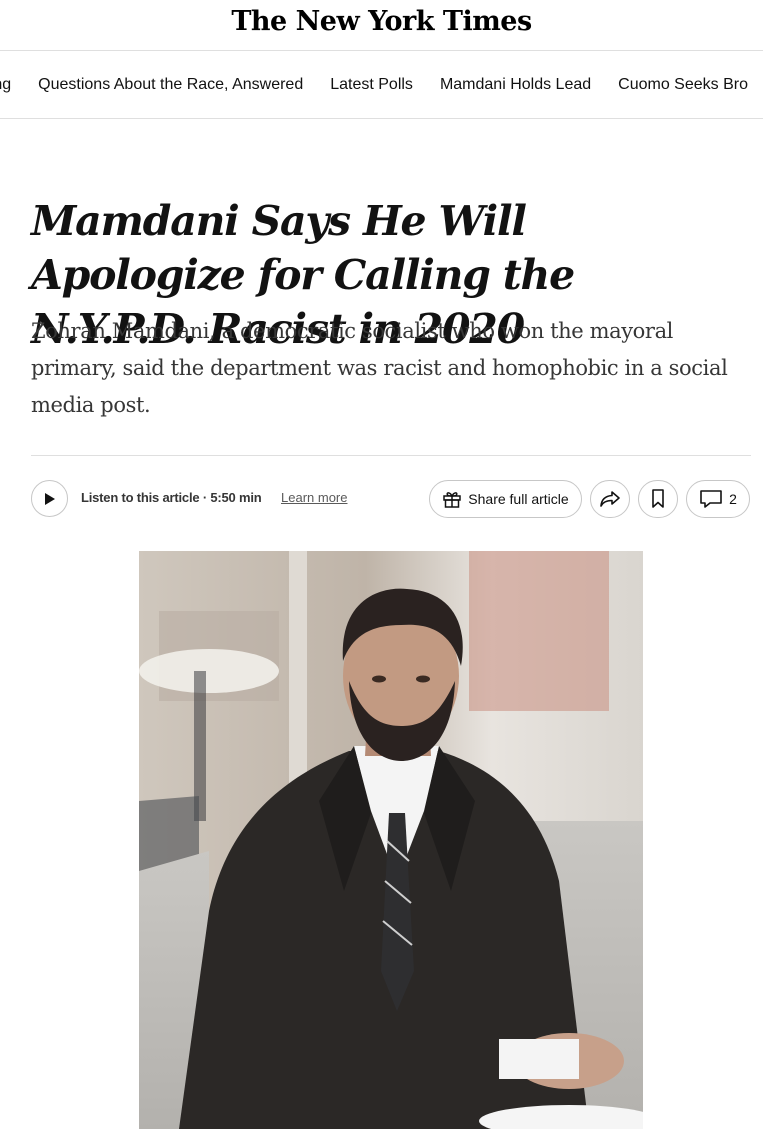 Image resolution: width=763 pixels, height=1129 pixels. Describe the element at coordinates (733, 499) in the screenshot. I see `comments-count: 2` at that location.